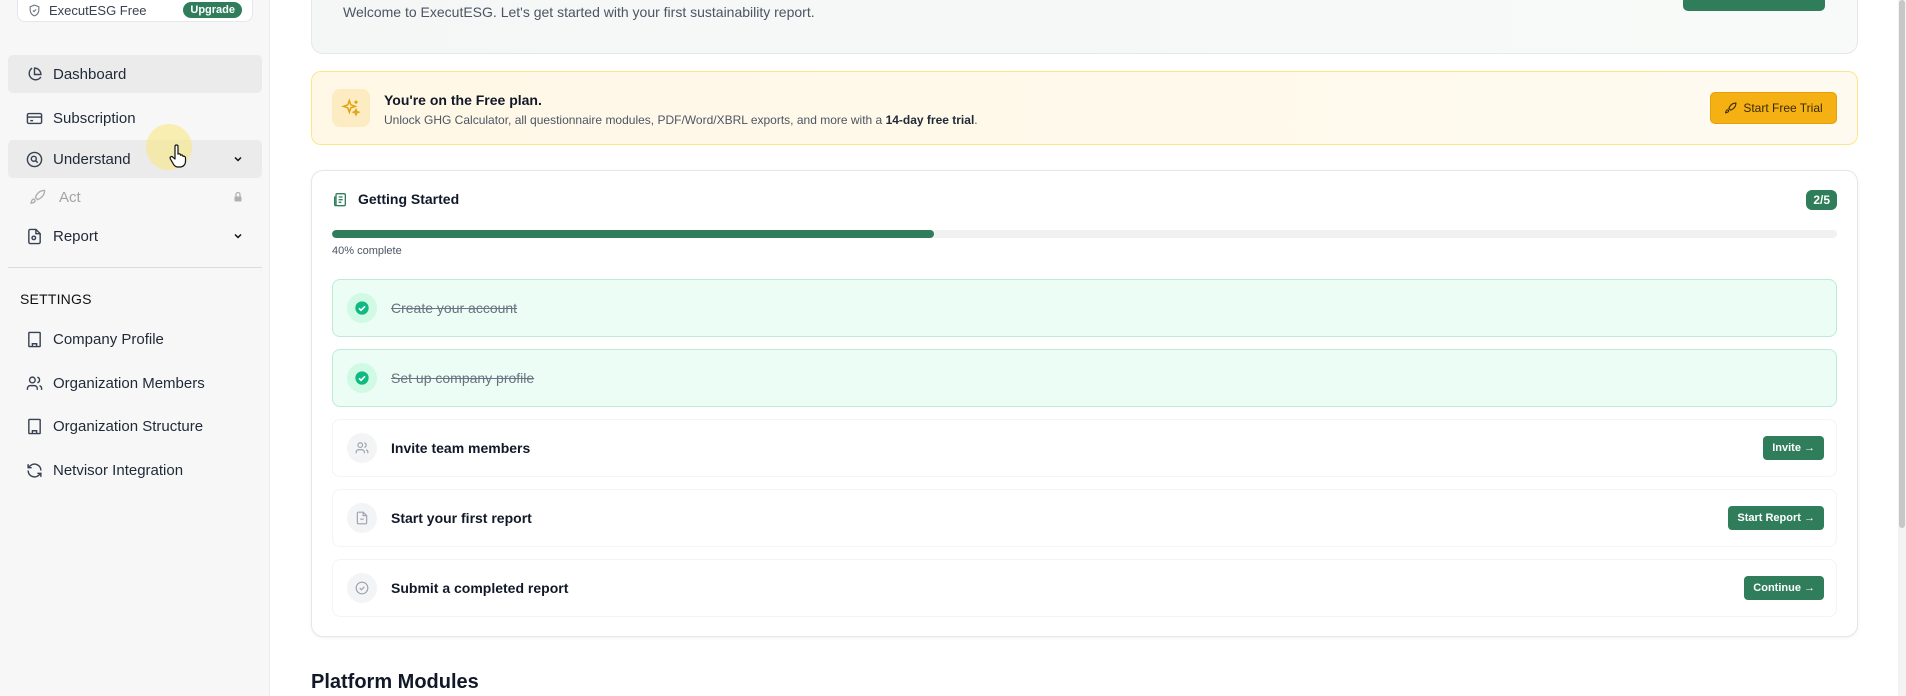 This screenshot has height=696, width=1906. Describe the element at coordinates (461, 518) in the screenshot. I see `step-label: Start your first report` at that location.